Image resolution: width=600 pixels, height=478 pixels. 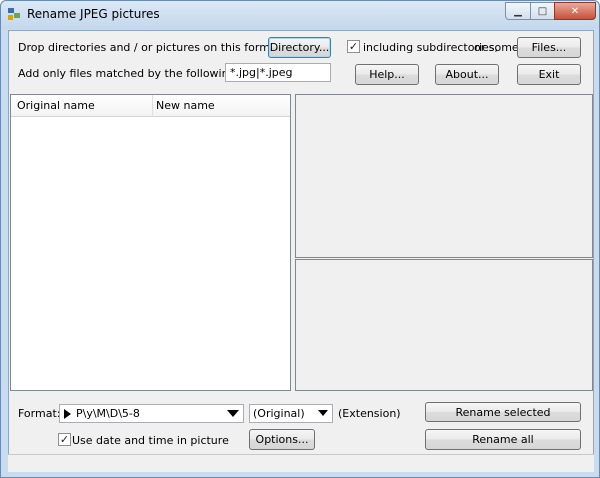 I want to click on column-divider, so click(x=152, y=106).